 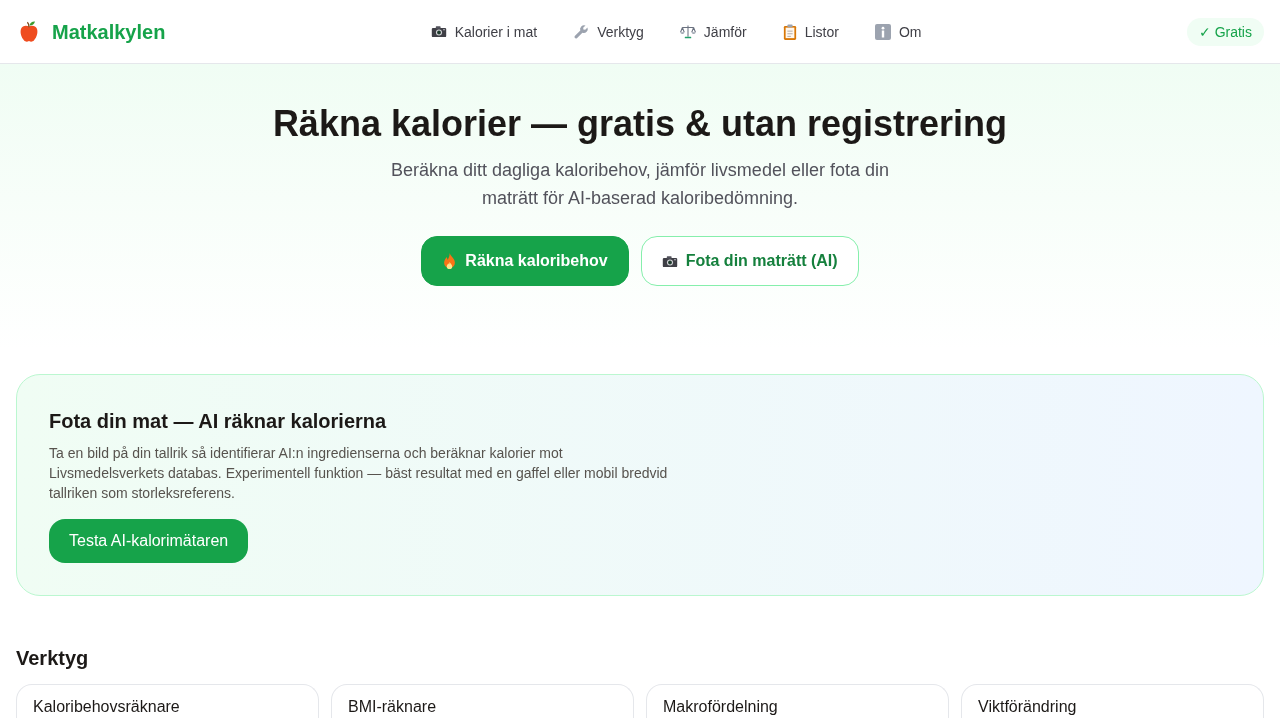 I want to click on site-name: Matkalkylen, so click(x=109, y=32).